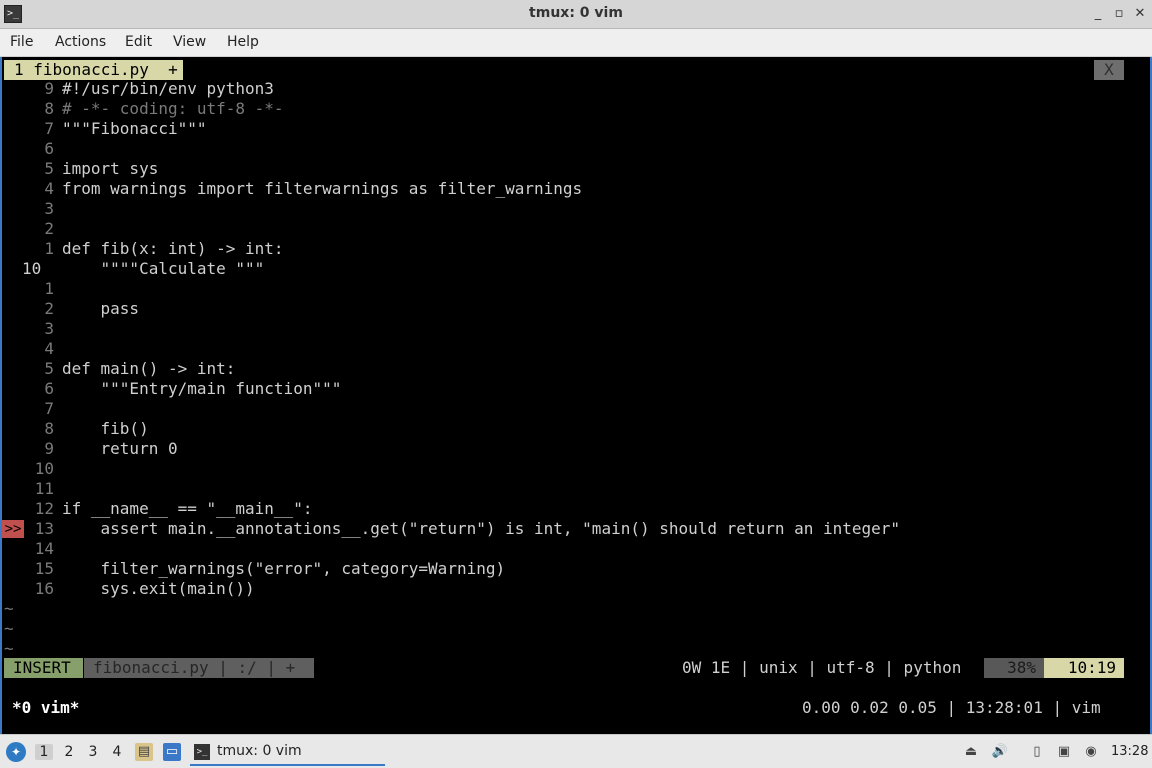  Describe the element at coordinates (199, 668) in the screenshot. I see `vim-file-info: fibonacci.py | :/ | +` at that location.